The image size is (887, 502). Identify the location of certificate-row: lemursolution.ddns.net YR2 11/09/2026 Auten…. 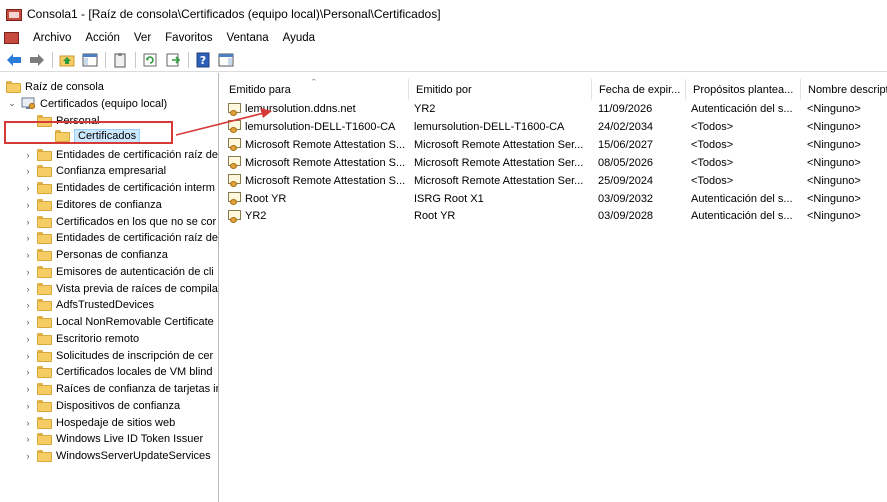
(554, 109).